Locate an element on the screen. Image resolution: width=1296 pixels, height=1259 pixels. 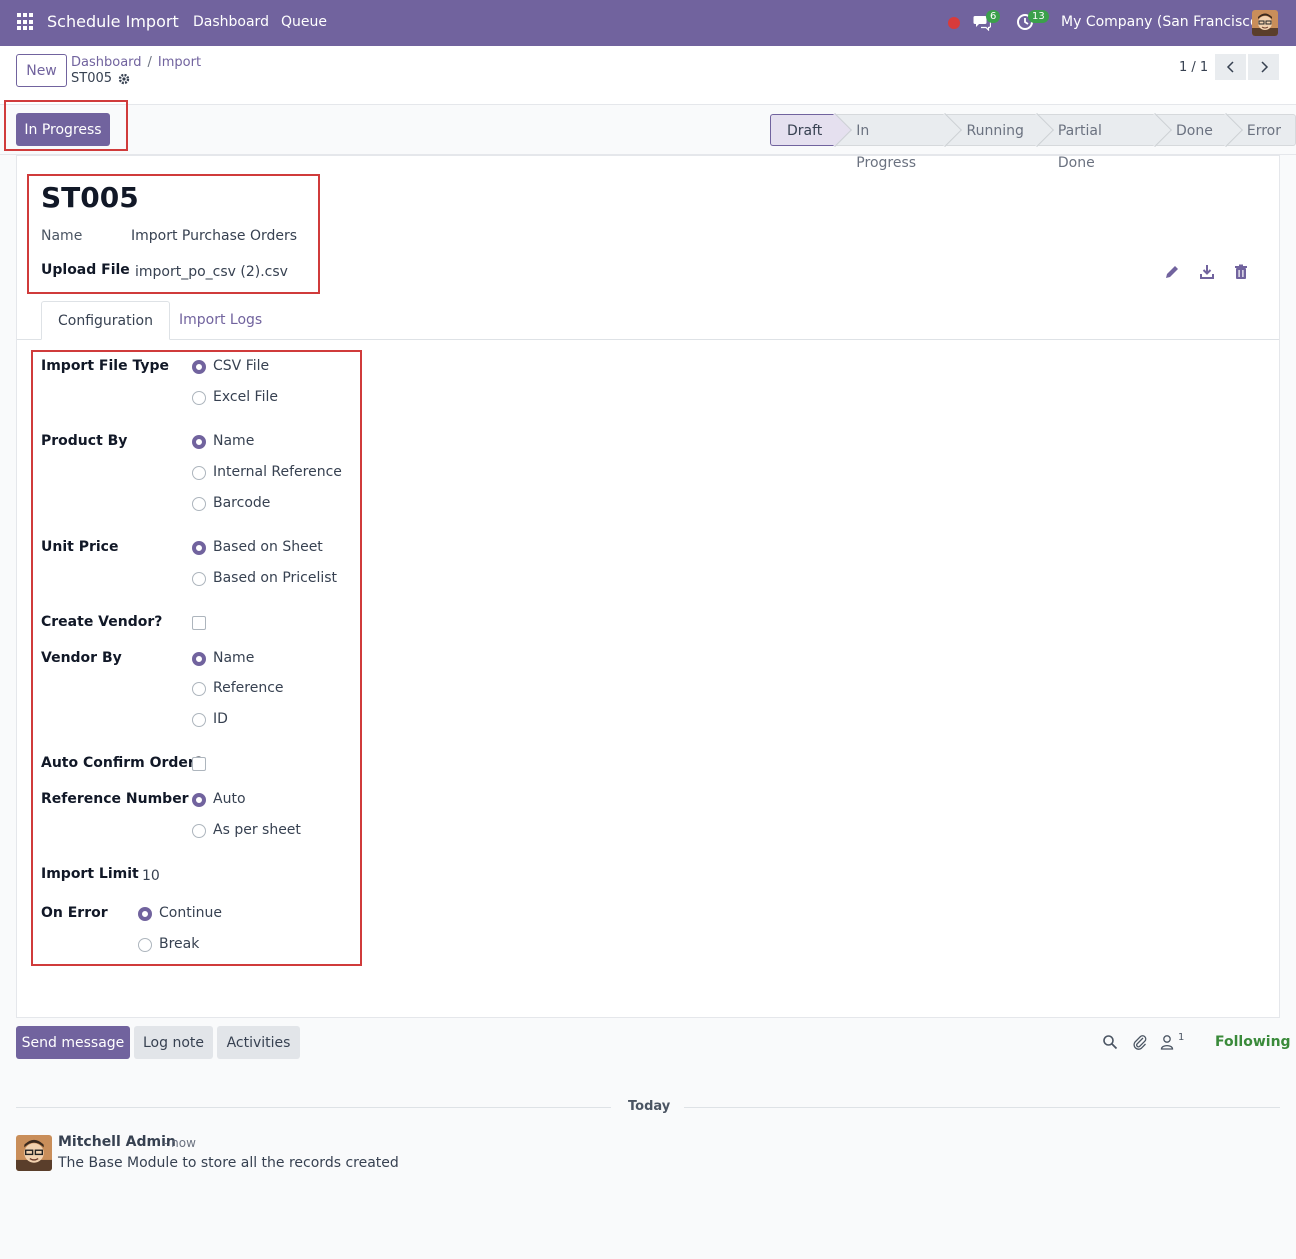
pager-previous-button is located at coordinates (1230, 67).